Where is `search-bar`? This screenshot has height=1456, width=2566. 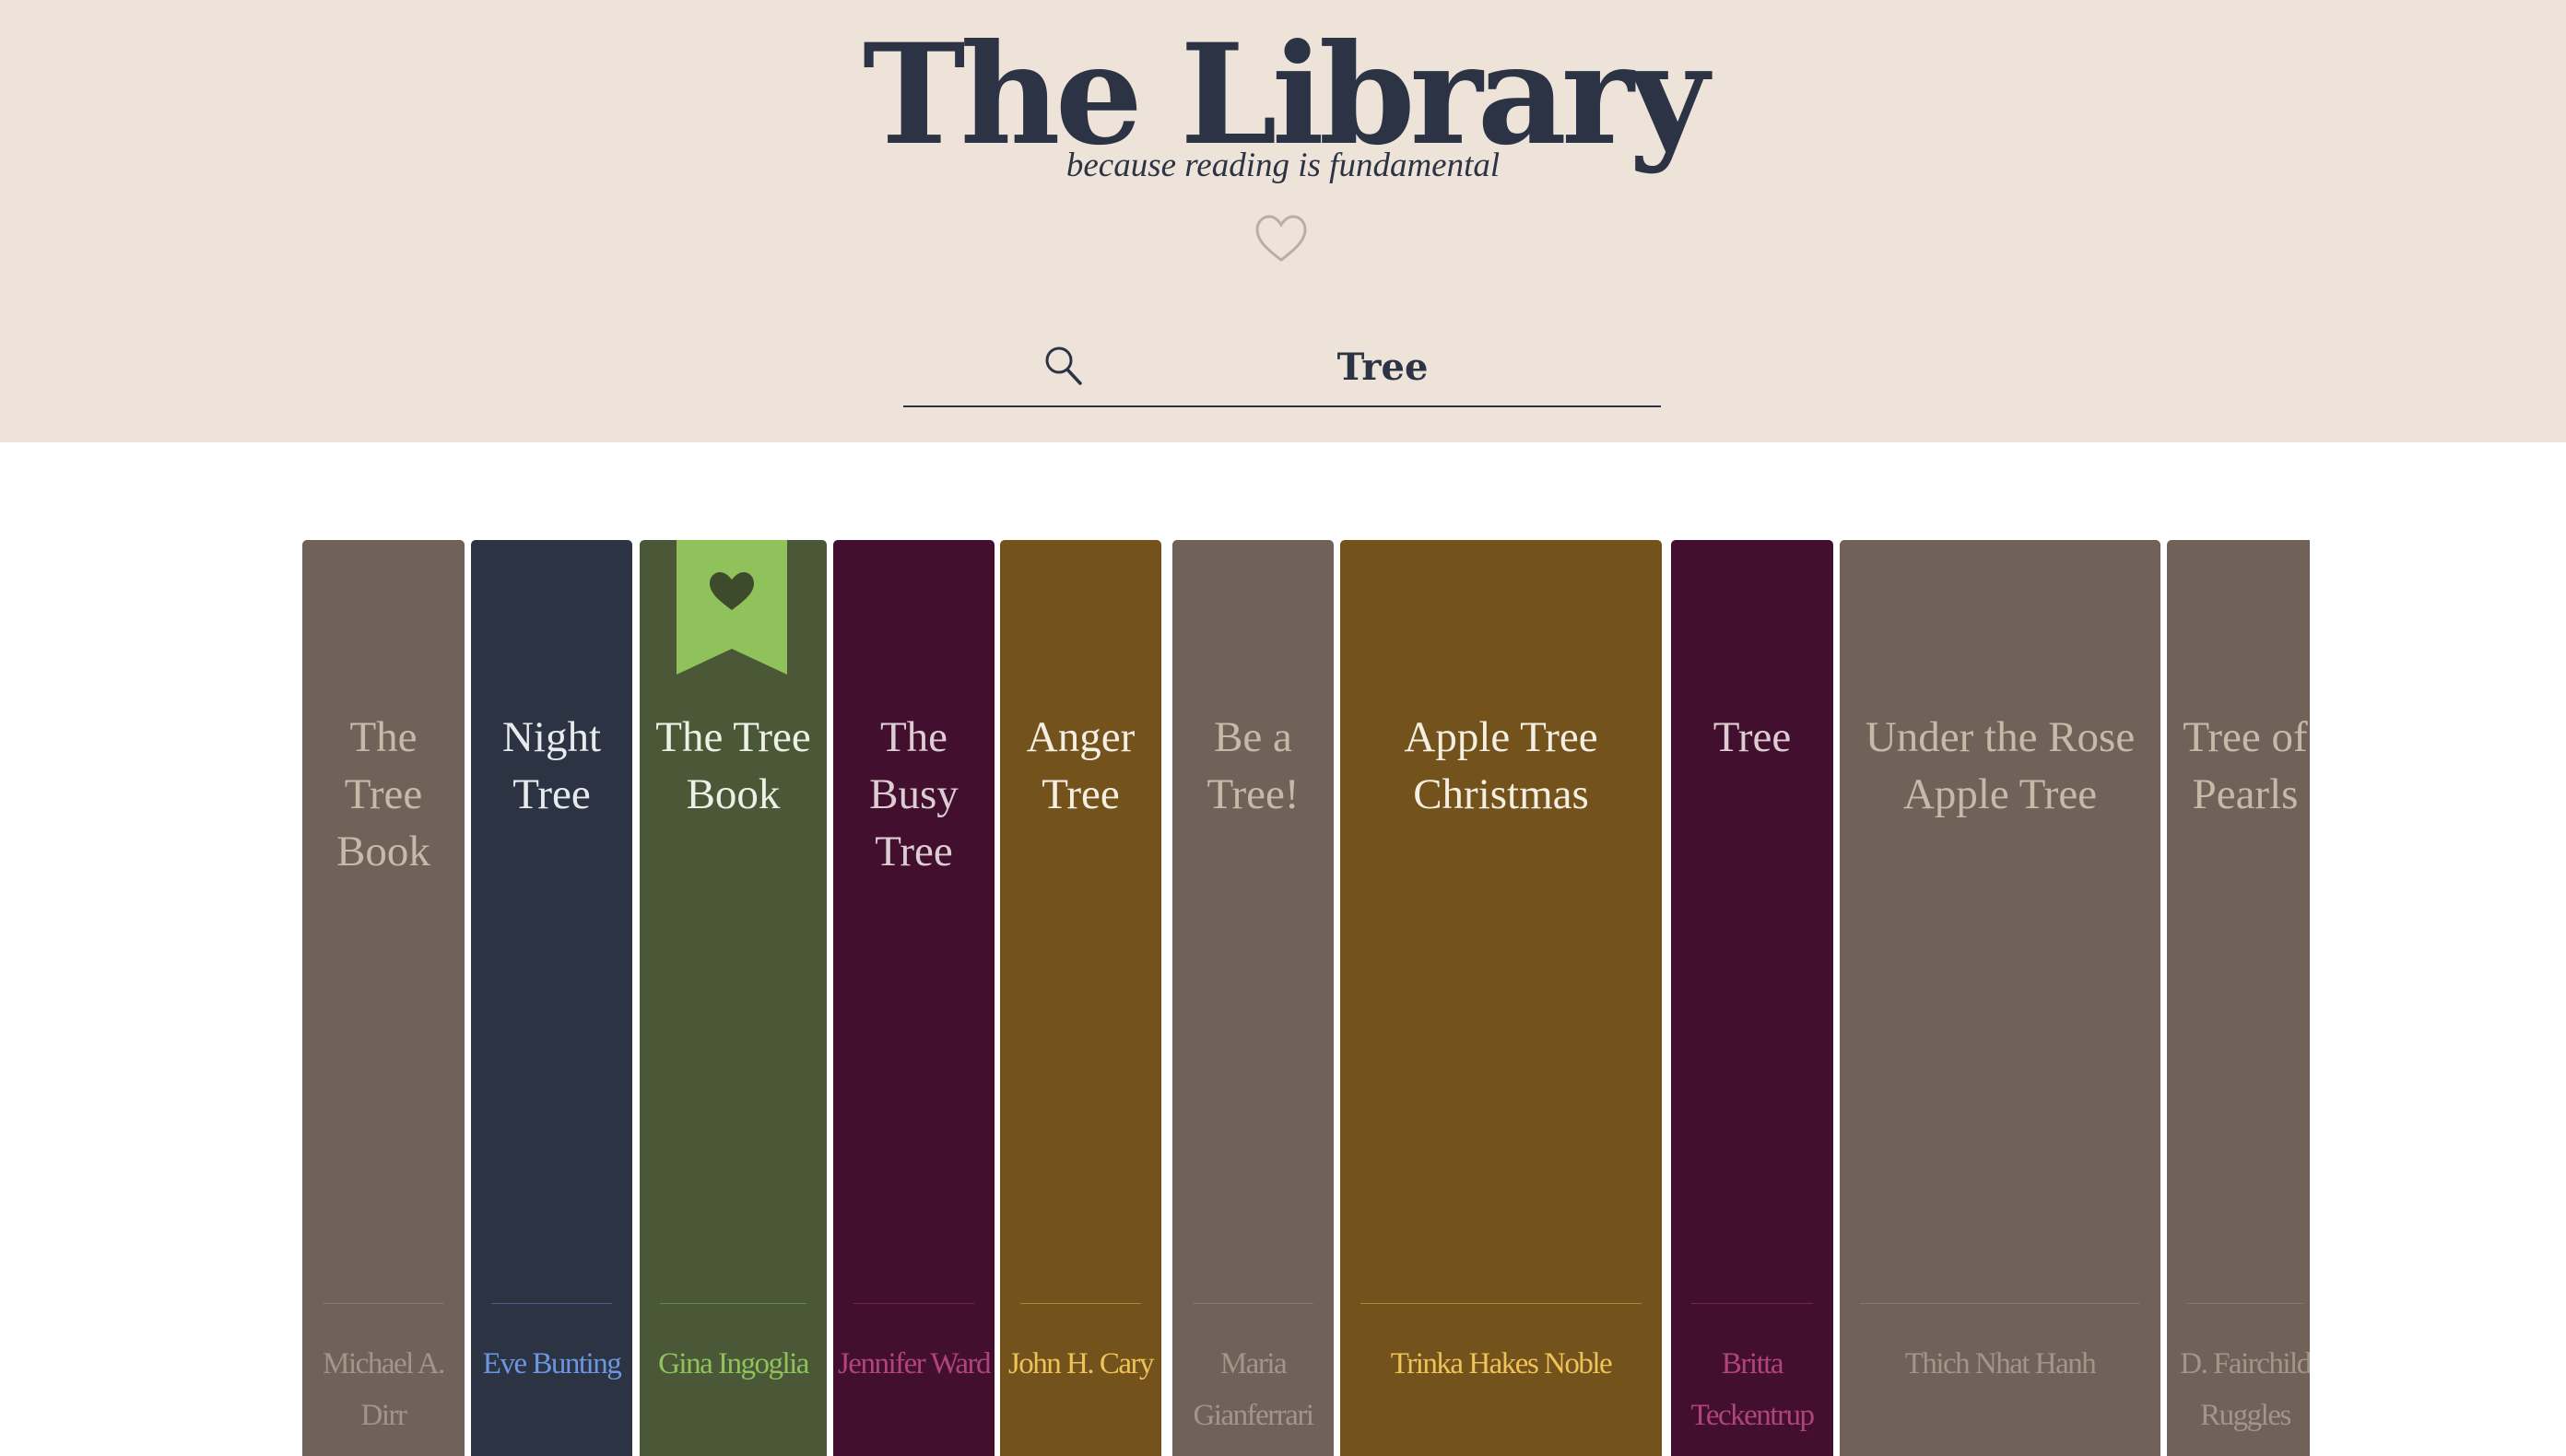
search-bar is located at coordinates (1282, 369).